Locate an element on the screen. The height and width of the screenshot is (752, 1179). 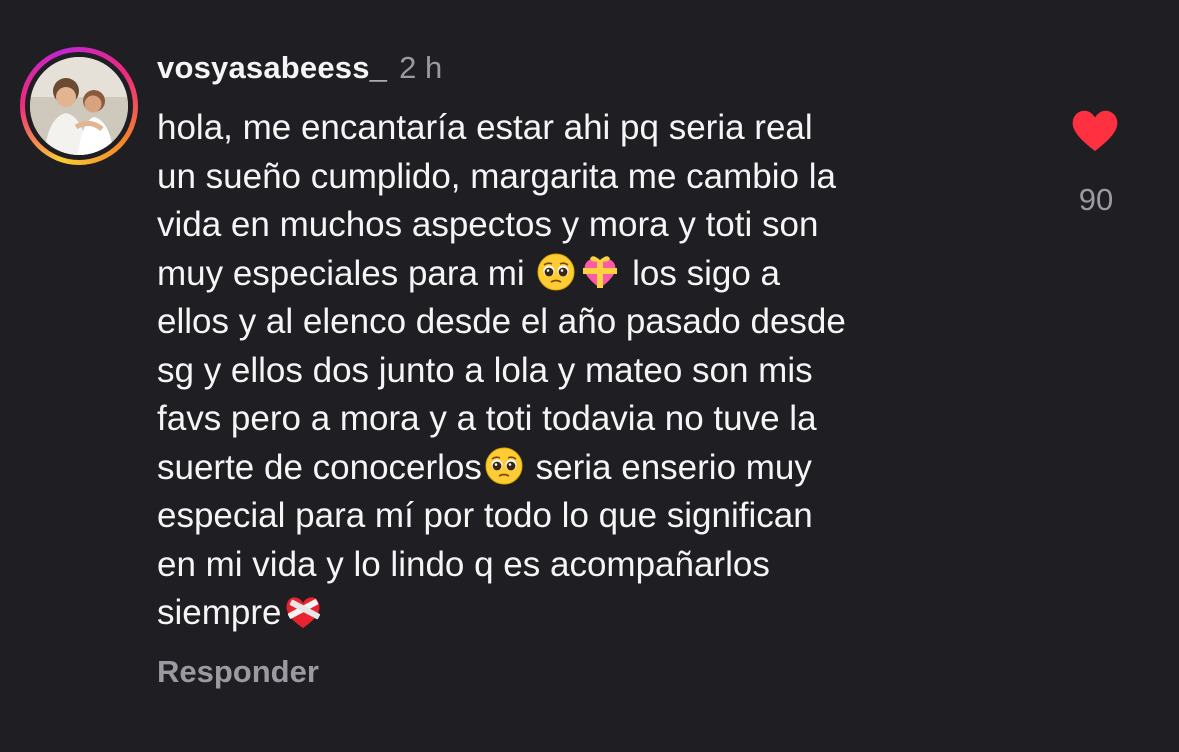
comment-line: en mi vida y lo lindo q es acompañarlos is located at coordinates (463, 564).